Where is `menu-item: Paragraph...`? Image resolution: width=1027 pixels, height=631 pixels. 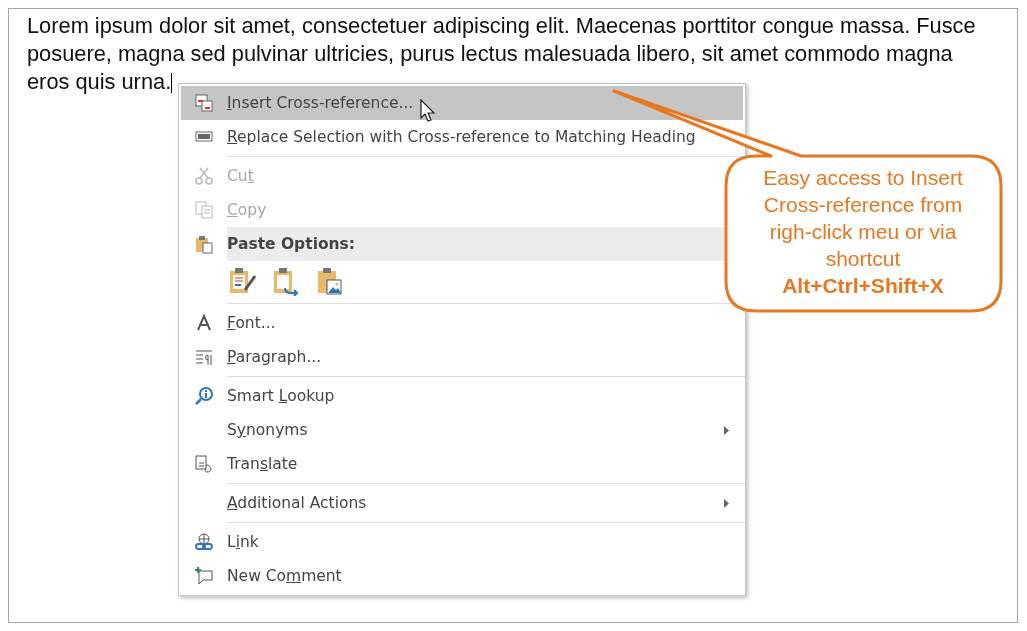 menu-item: Paragraph... is located at coordinates (462, 357).